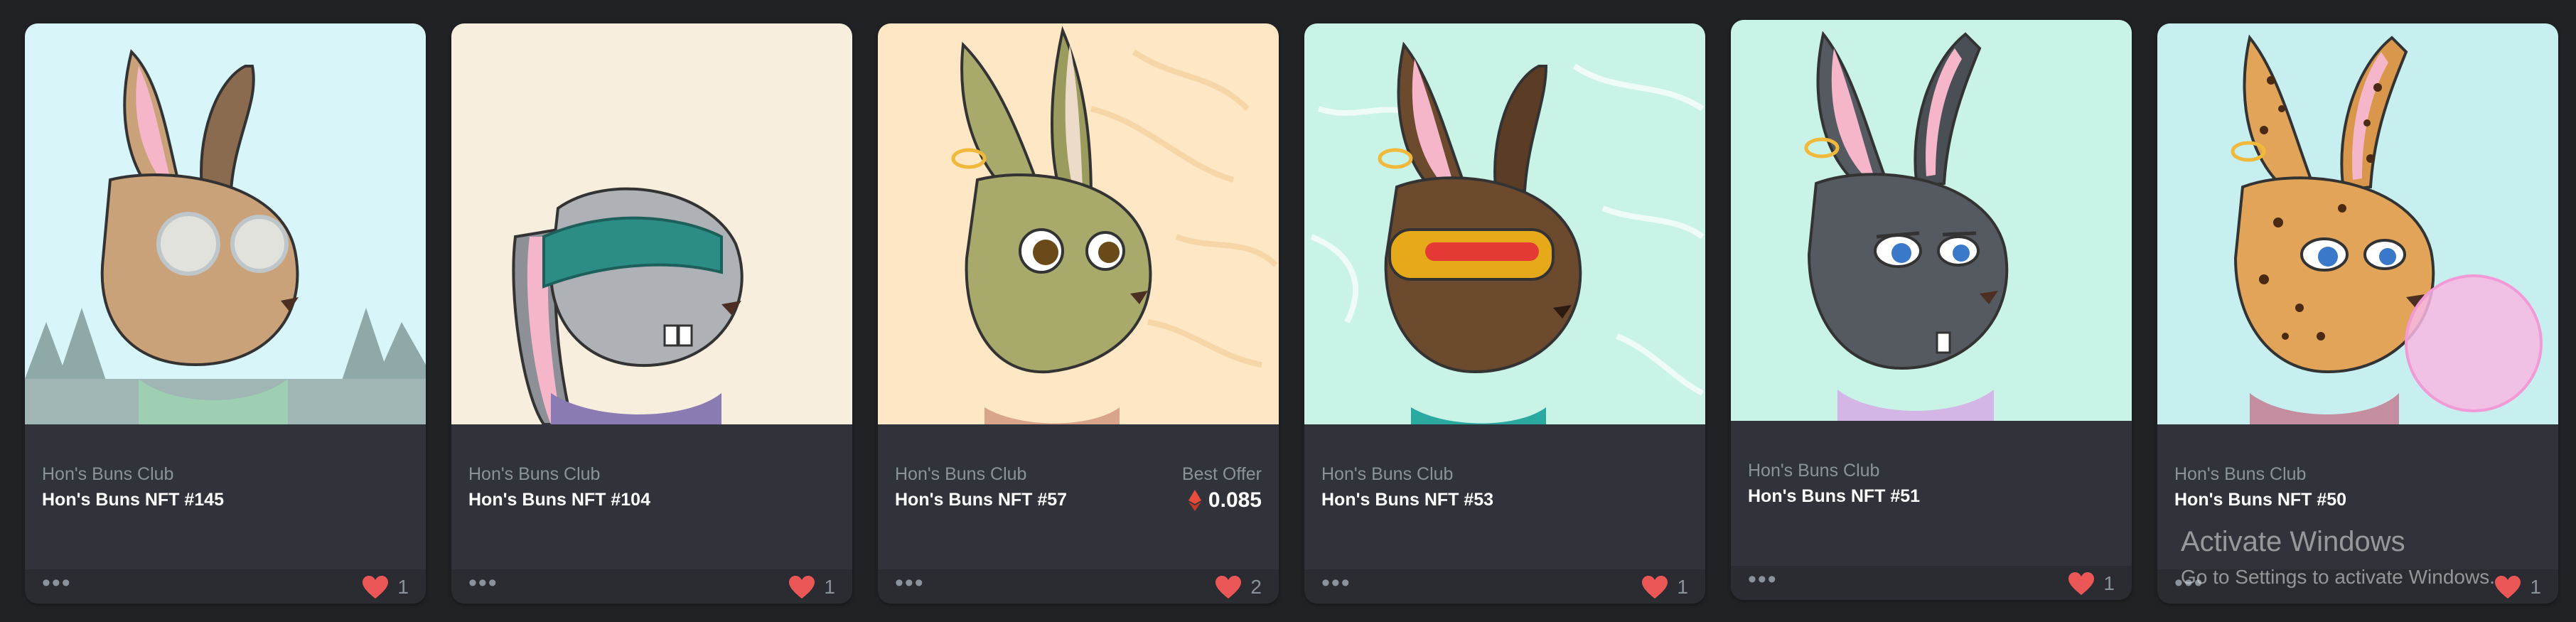 The image size is (2576, 622). I want to click on nft-name: Hon's Buns NFT #50, so click(2260, 500).